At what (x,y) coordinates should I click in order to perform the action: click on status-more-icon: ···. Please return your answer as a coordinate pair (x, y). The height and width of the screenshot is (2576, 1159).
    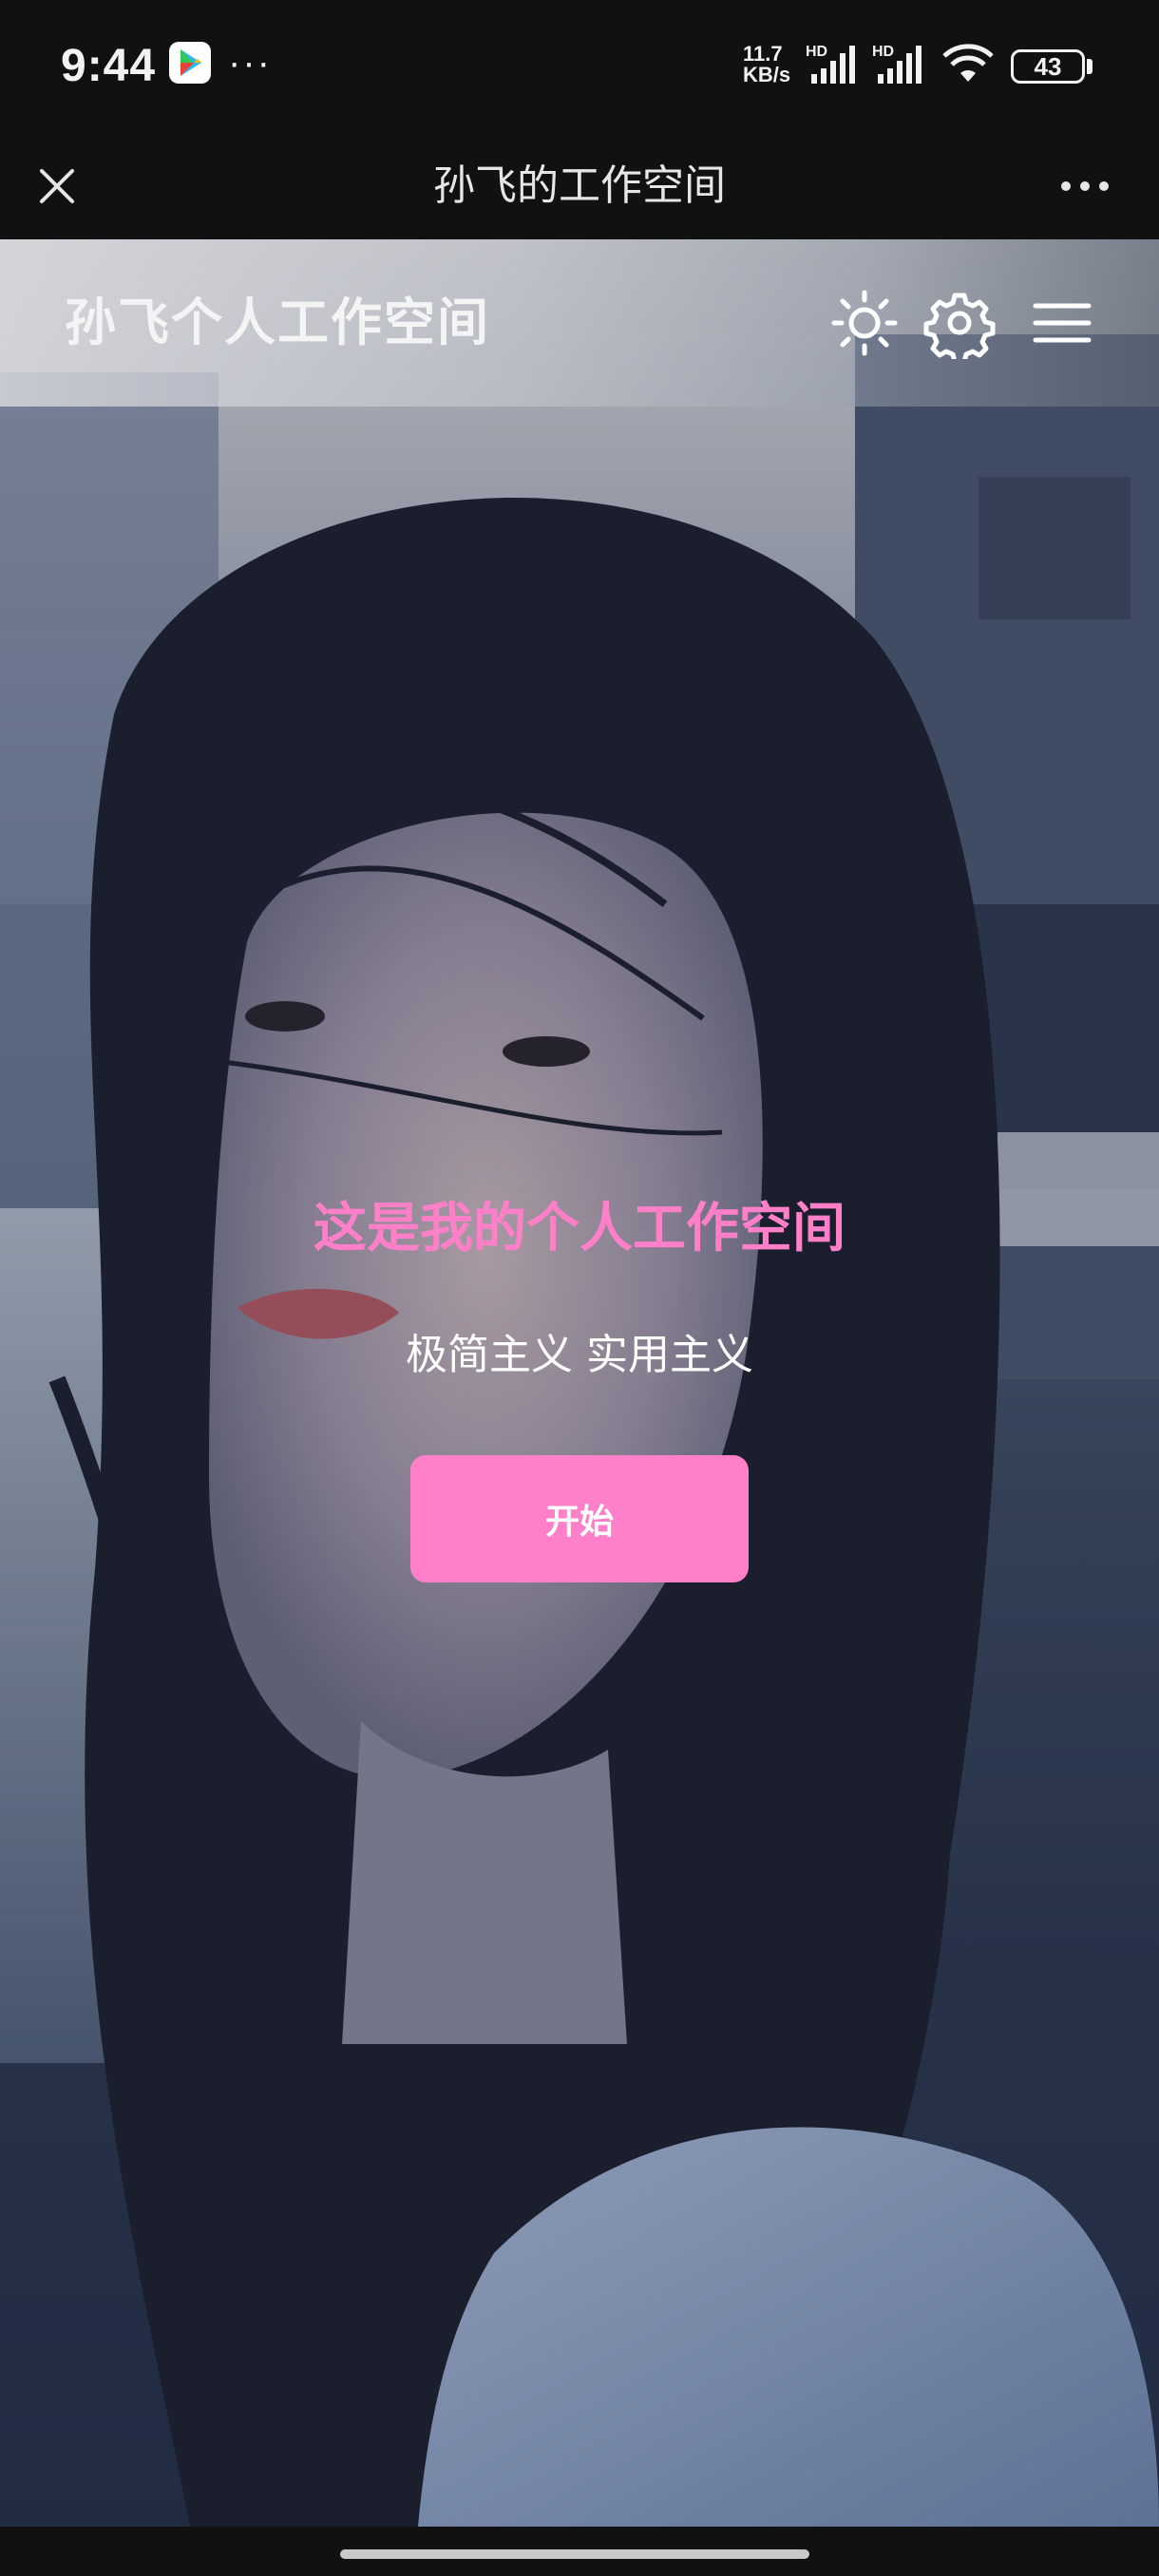
    Looking at the image, I should click on (250, 63).